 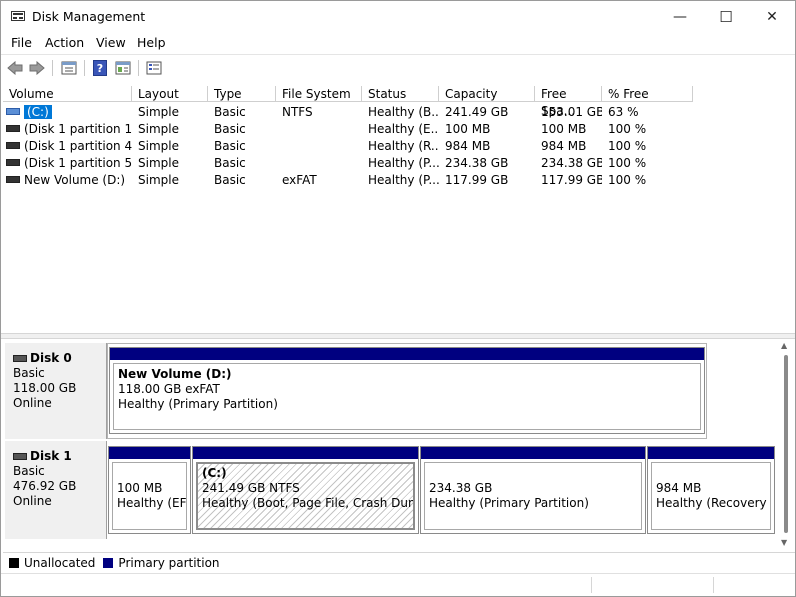 I want to click on disk-view-scrollbar: ▲ ▼, so click(x=786, y=445).